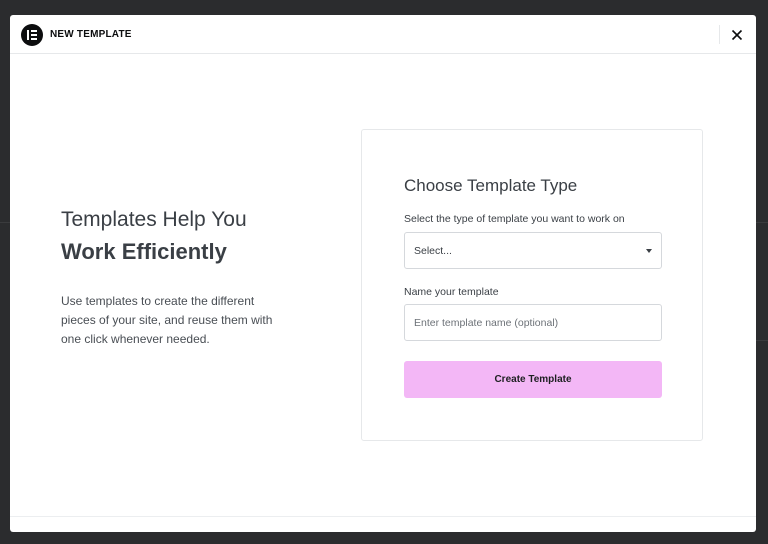 Image resolution: width=768 pixels, height=544 pixels. Describe the element at coordinates (451, 292) in the screenshot. I see `template-name-label: Name your template` at that location.